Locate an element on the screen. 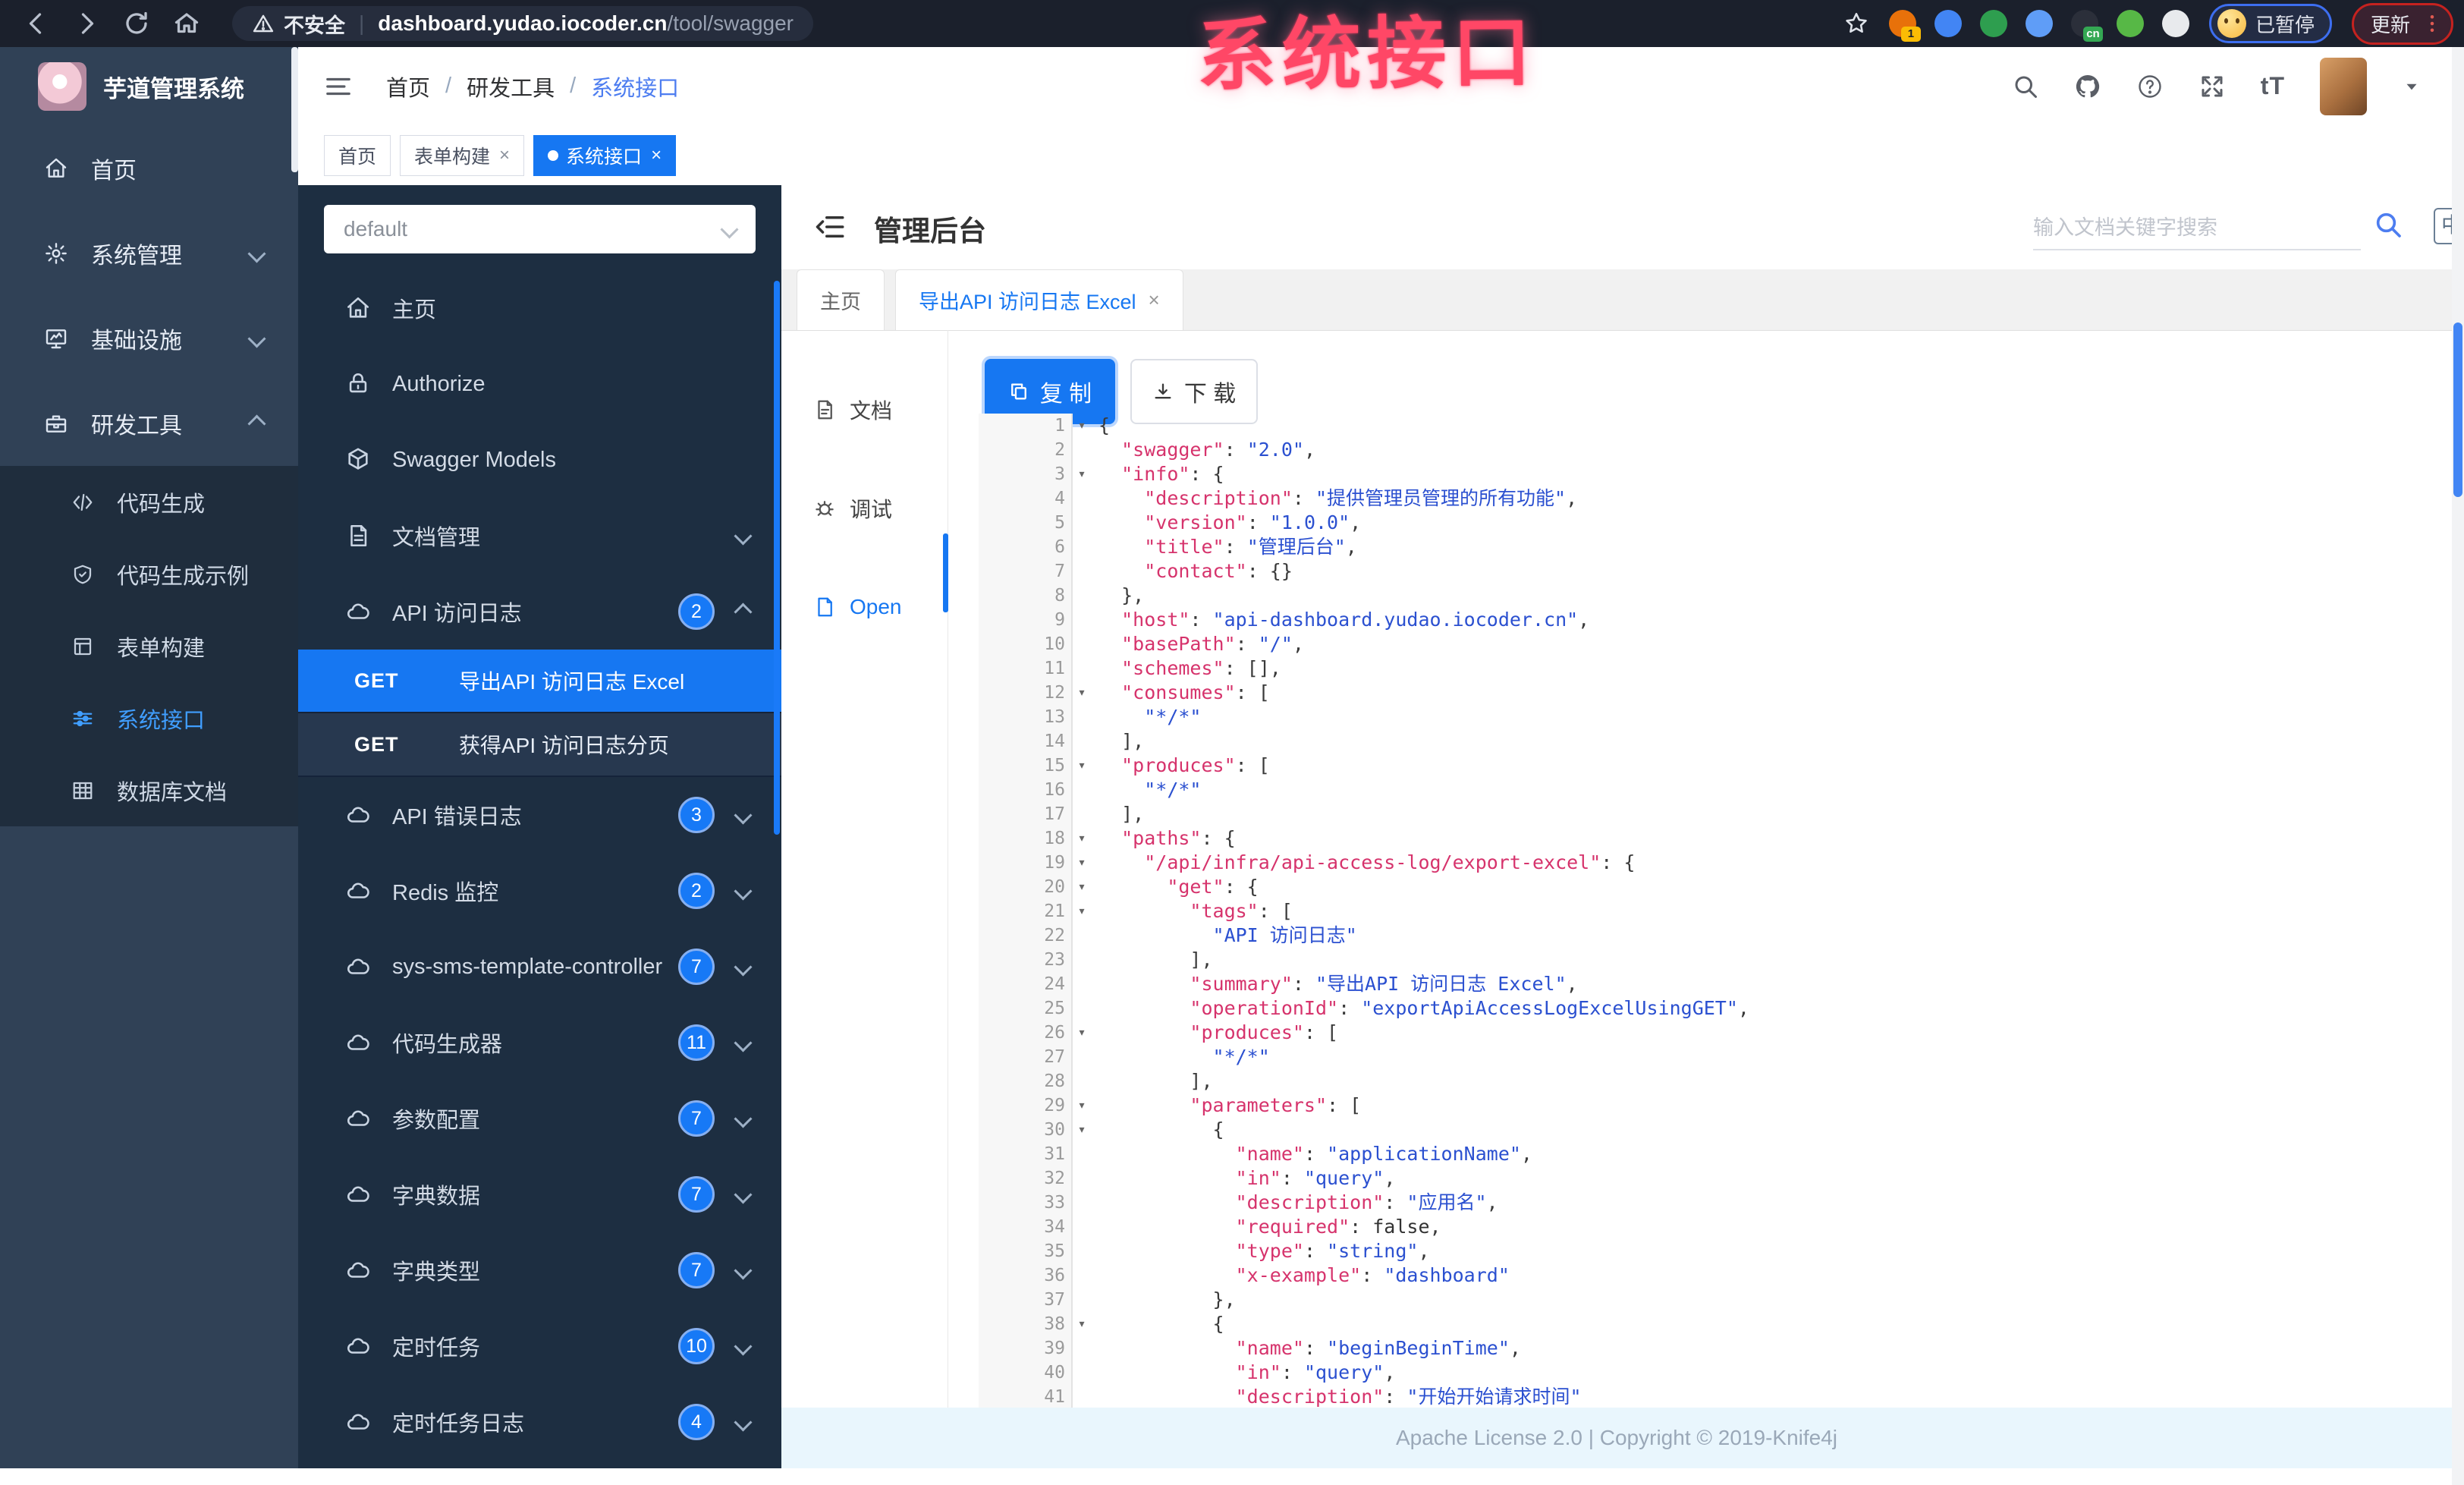 This screenshot has width=2464, height=1485. docpage-icon is located at coordinates (824, 409).